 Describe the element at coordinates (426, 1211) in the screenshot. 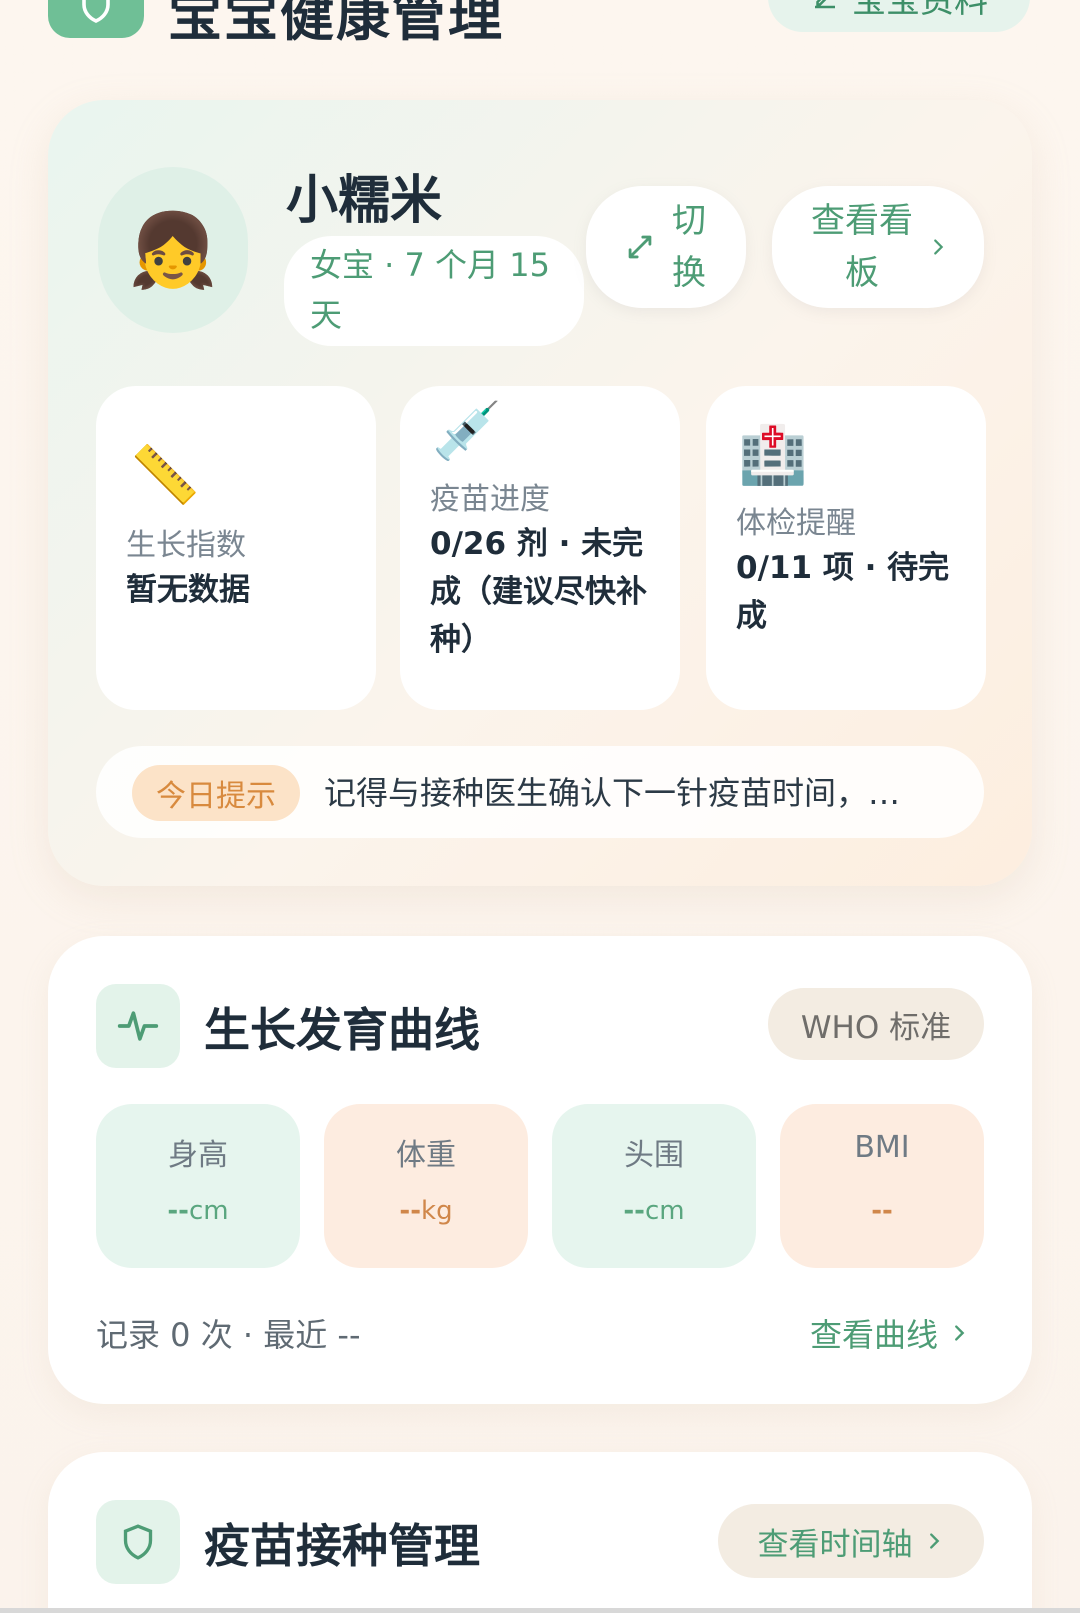

I see `metric-value: --kg` at that location.